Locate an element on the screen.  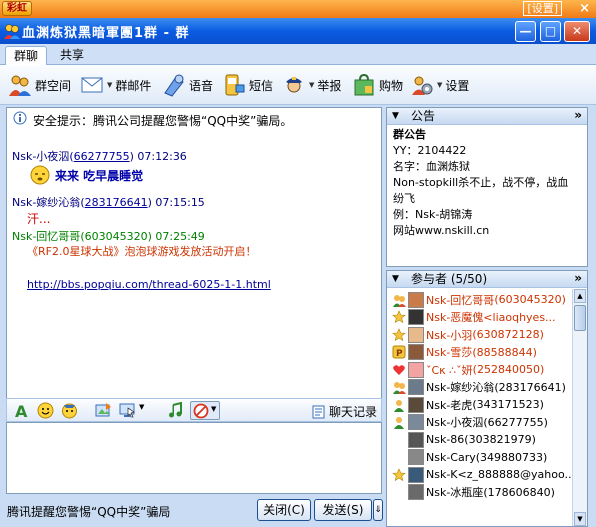
font-icon: A is located at coordinates (21, 410).